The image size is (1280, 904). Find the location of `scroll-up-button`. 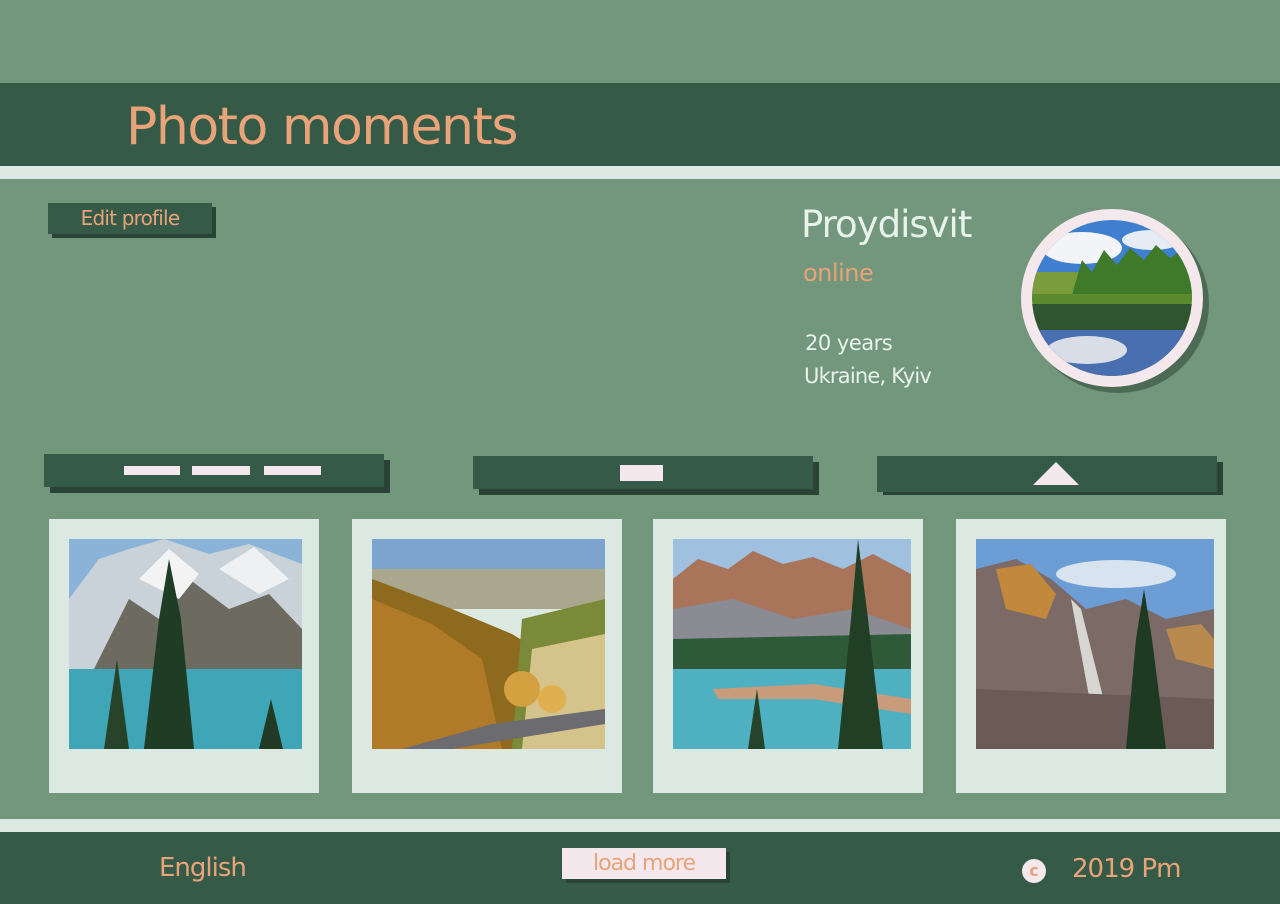

scroll-up-button is located at coordinates (1047, 474).